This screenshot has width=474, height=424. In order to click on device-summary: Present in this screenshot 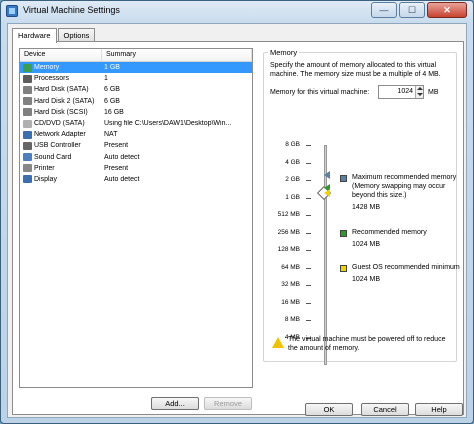, I will do `click(116, 168)`.